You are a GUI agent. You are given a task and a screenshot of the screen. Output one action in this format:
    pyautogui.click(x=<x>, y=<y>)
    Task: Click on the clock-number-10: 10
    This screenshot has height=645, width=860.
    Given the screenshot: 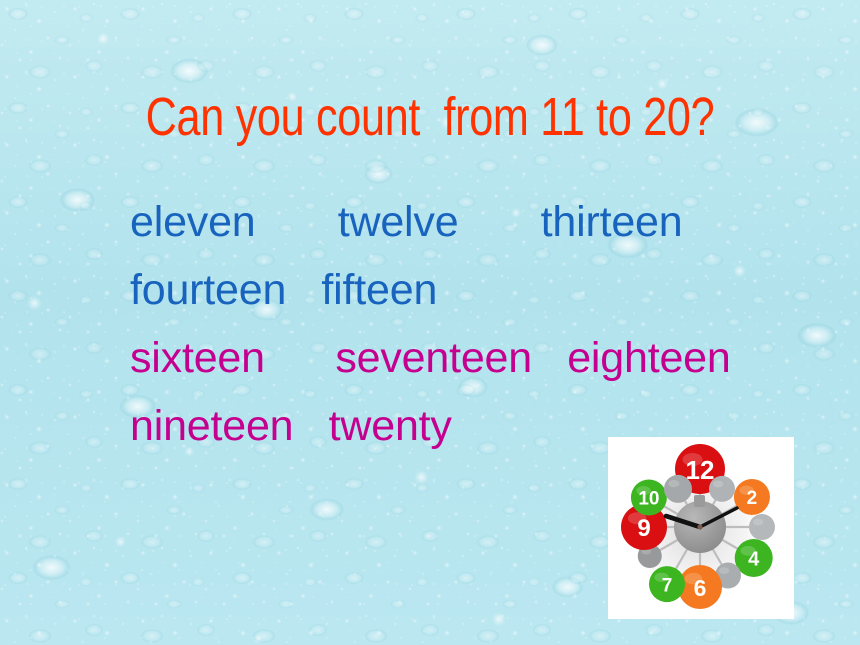 What is the action you would take?
    pyautogui.click(x=648, y=499)
    